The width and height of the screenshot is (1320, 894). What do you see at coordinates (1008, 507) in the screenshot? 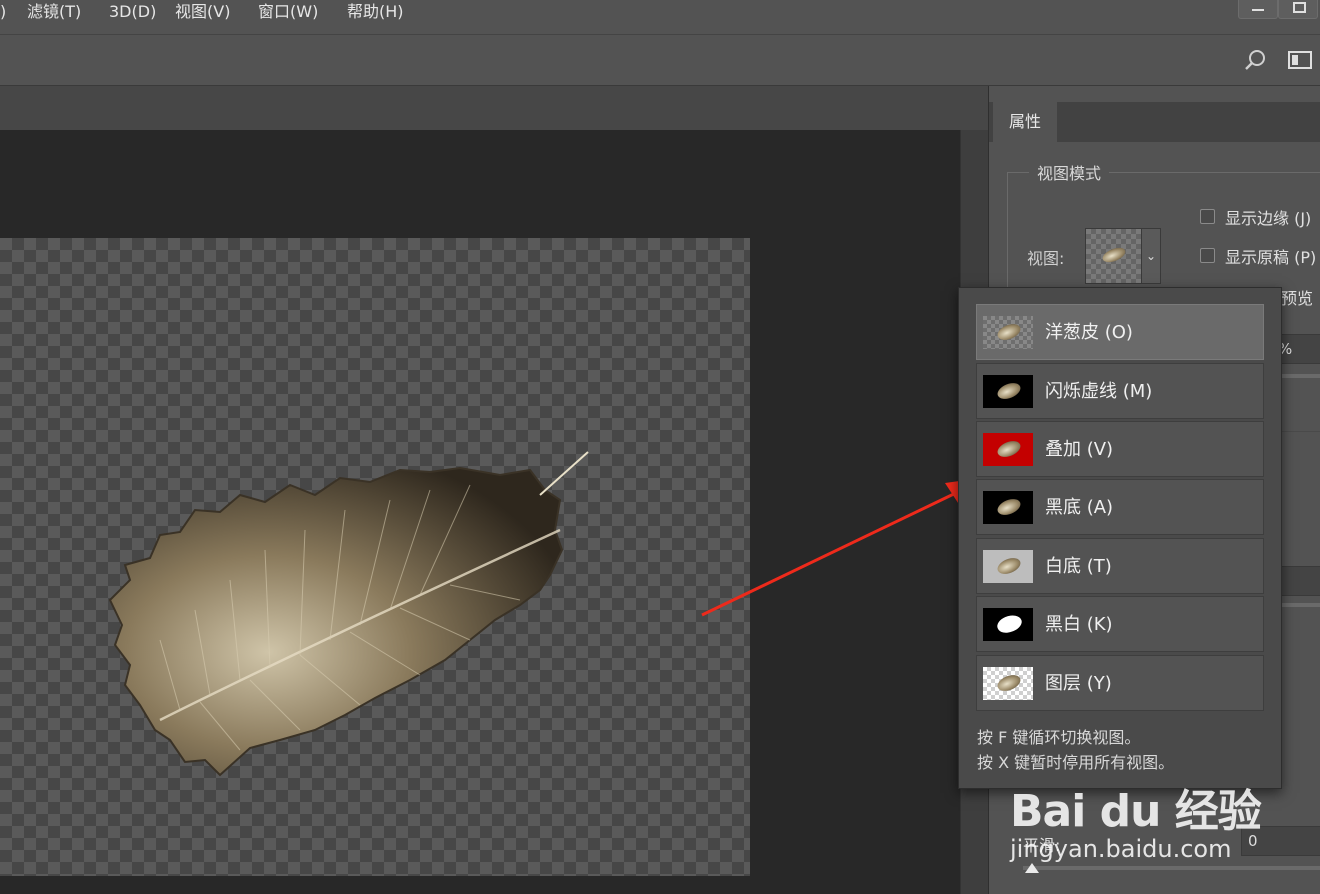
I see `on-black-thumb-icon` at bounding box center [1008, 507].